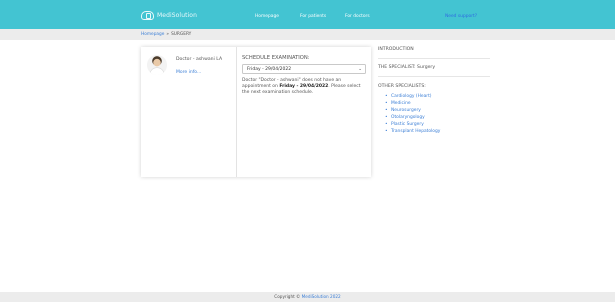  What do you see at coordinates (152, 34) in the screenshot?
I see `breadcrumb-home-link: Homepage` at bounding box center [152, 34].